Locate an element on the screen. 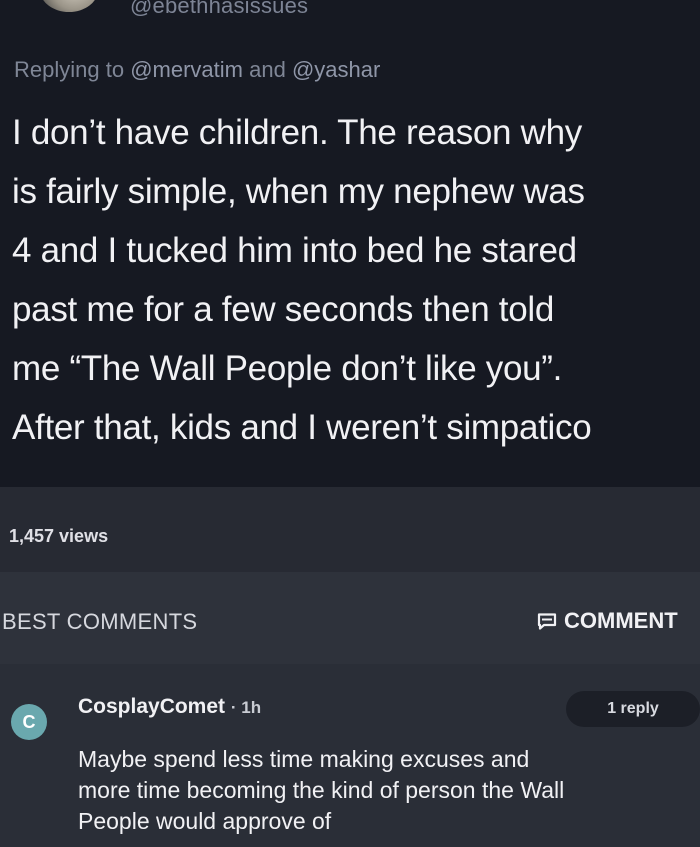 The height and width of the screenshot is (847, 700). replying-to: Replying to @mervatim and @yashar is located at coordinates (197, 70).